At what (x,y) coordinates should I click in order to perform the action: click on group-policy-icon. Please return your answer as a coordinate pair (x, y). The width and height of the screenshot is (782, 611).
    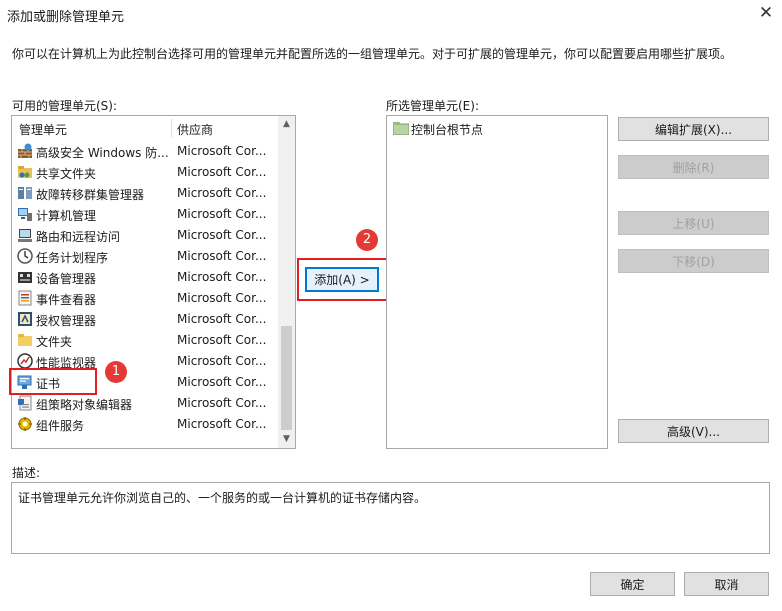
    Looking at the image, I should click on (25, 403).